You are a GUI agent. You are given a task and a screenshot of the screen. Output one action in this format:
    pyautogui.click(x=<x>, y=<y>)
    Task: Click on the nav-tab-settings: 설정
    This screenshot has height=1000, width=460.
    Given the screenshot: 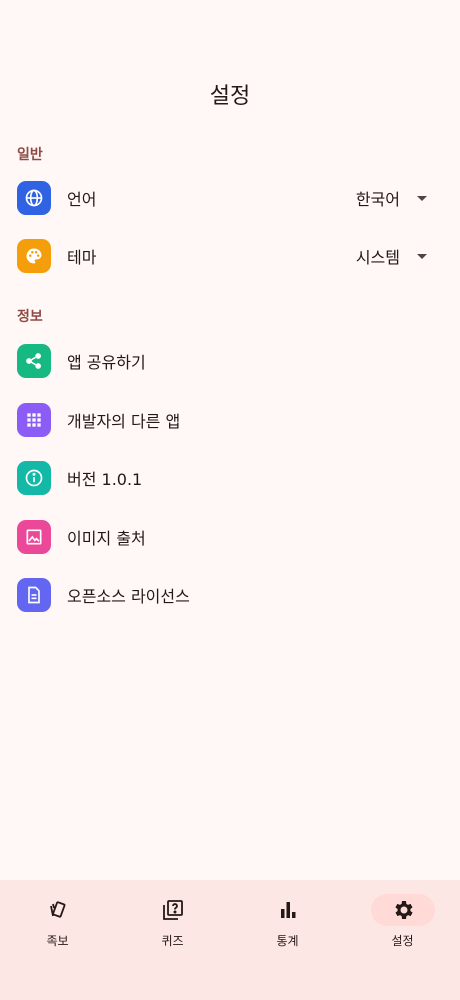 What is the action you would take?
    pyautogui.click(x=402, y=929)
    